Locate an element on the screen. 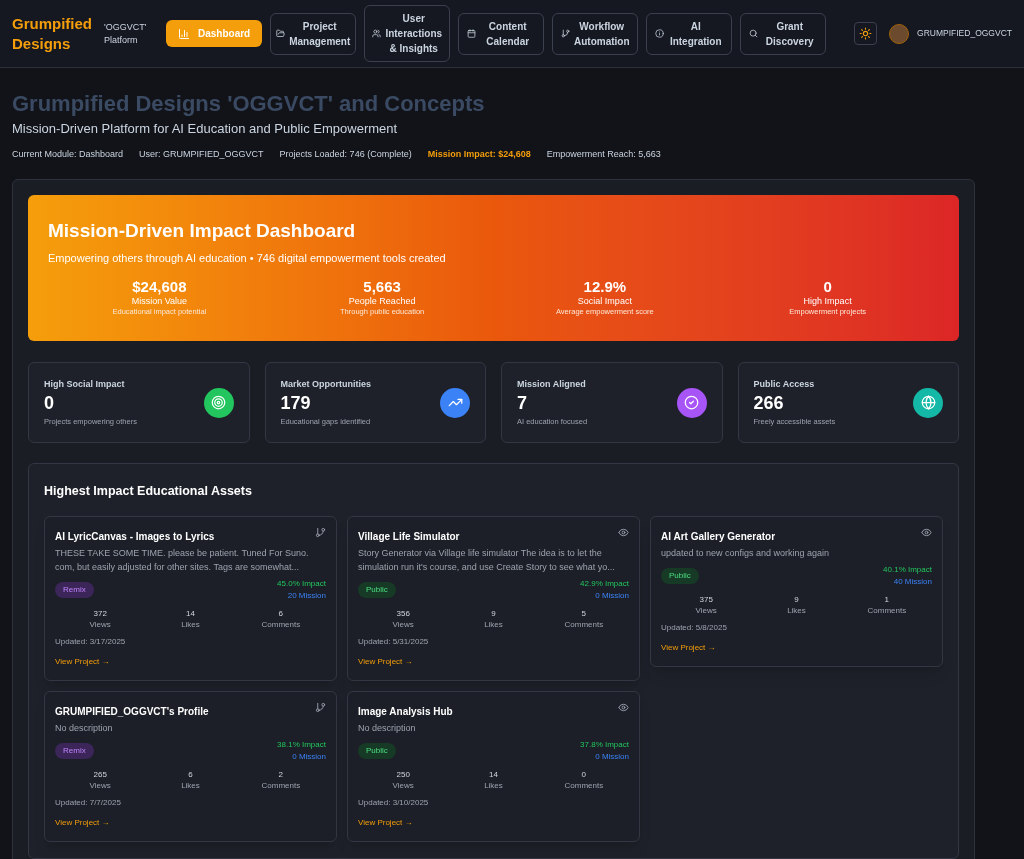 Image resolution: width=1024 pixels, height=859 pixels. project-title: GRUMPIFIED_OGGVCT's Profile is located at coordinates (132, 711).